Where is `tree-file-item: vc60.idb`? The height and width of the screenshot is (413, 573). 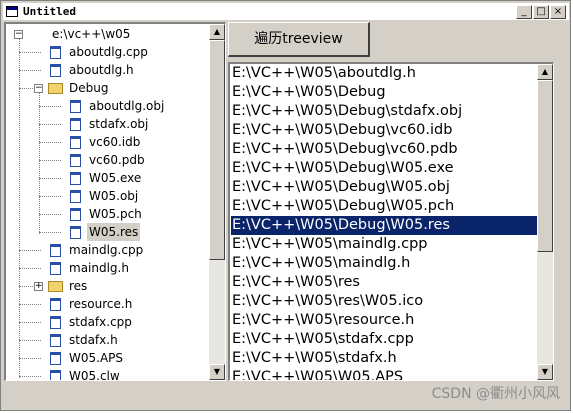 tree-file-item: vc60.idb is located at coordinates (108, 142).